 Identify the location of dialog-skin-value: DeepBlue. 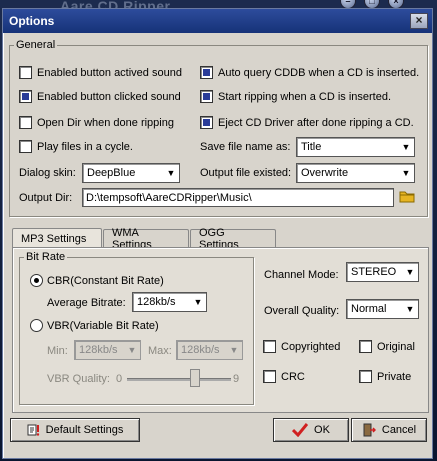
(111, 173).